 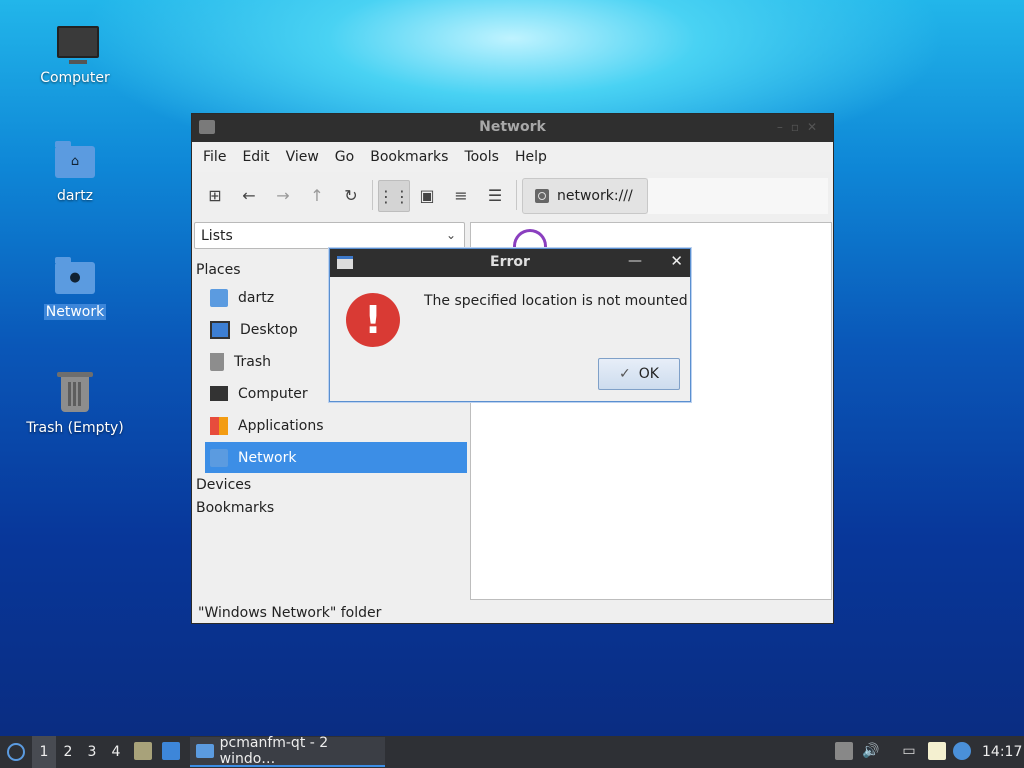 What do you see at coordinates (336, 457) in the screenshot?
I see `place-network: Network` at bounding box center [336, 457].